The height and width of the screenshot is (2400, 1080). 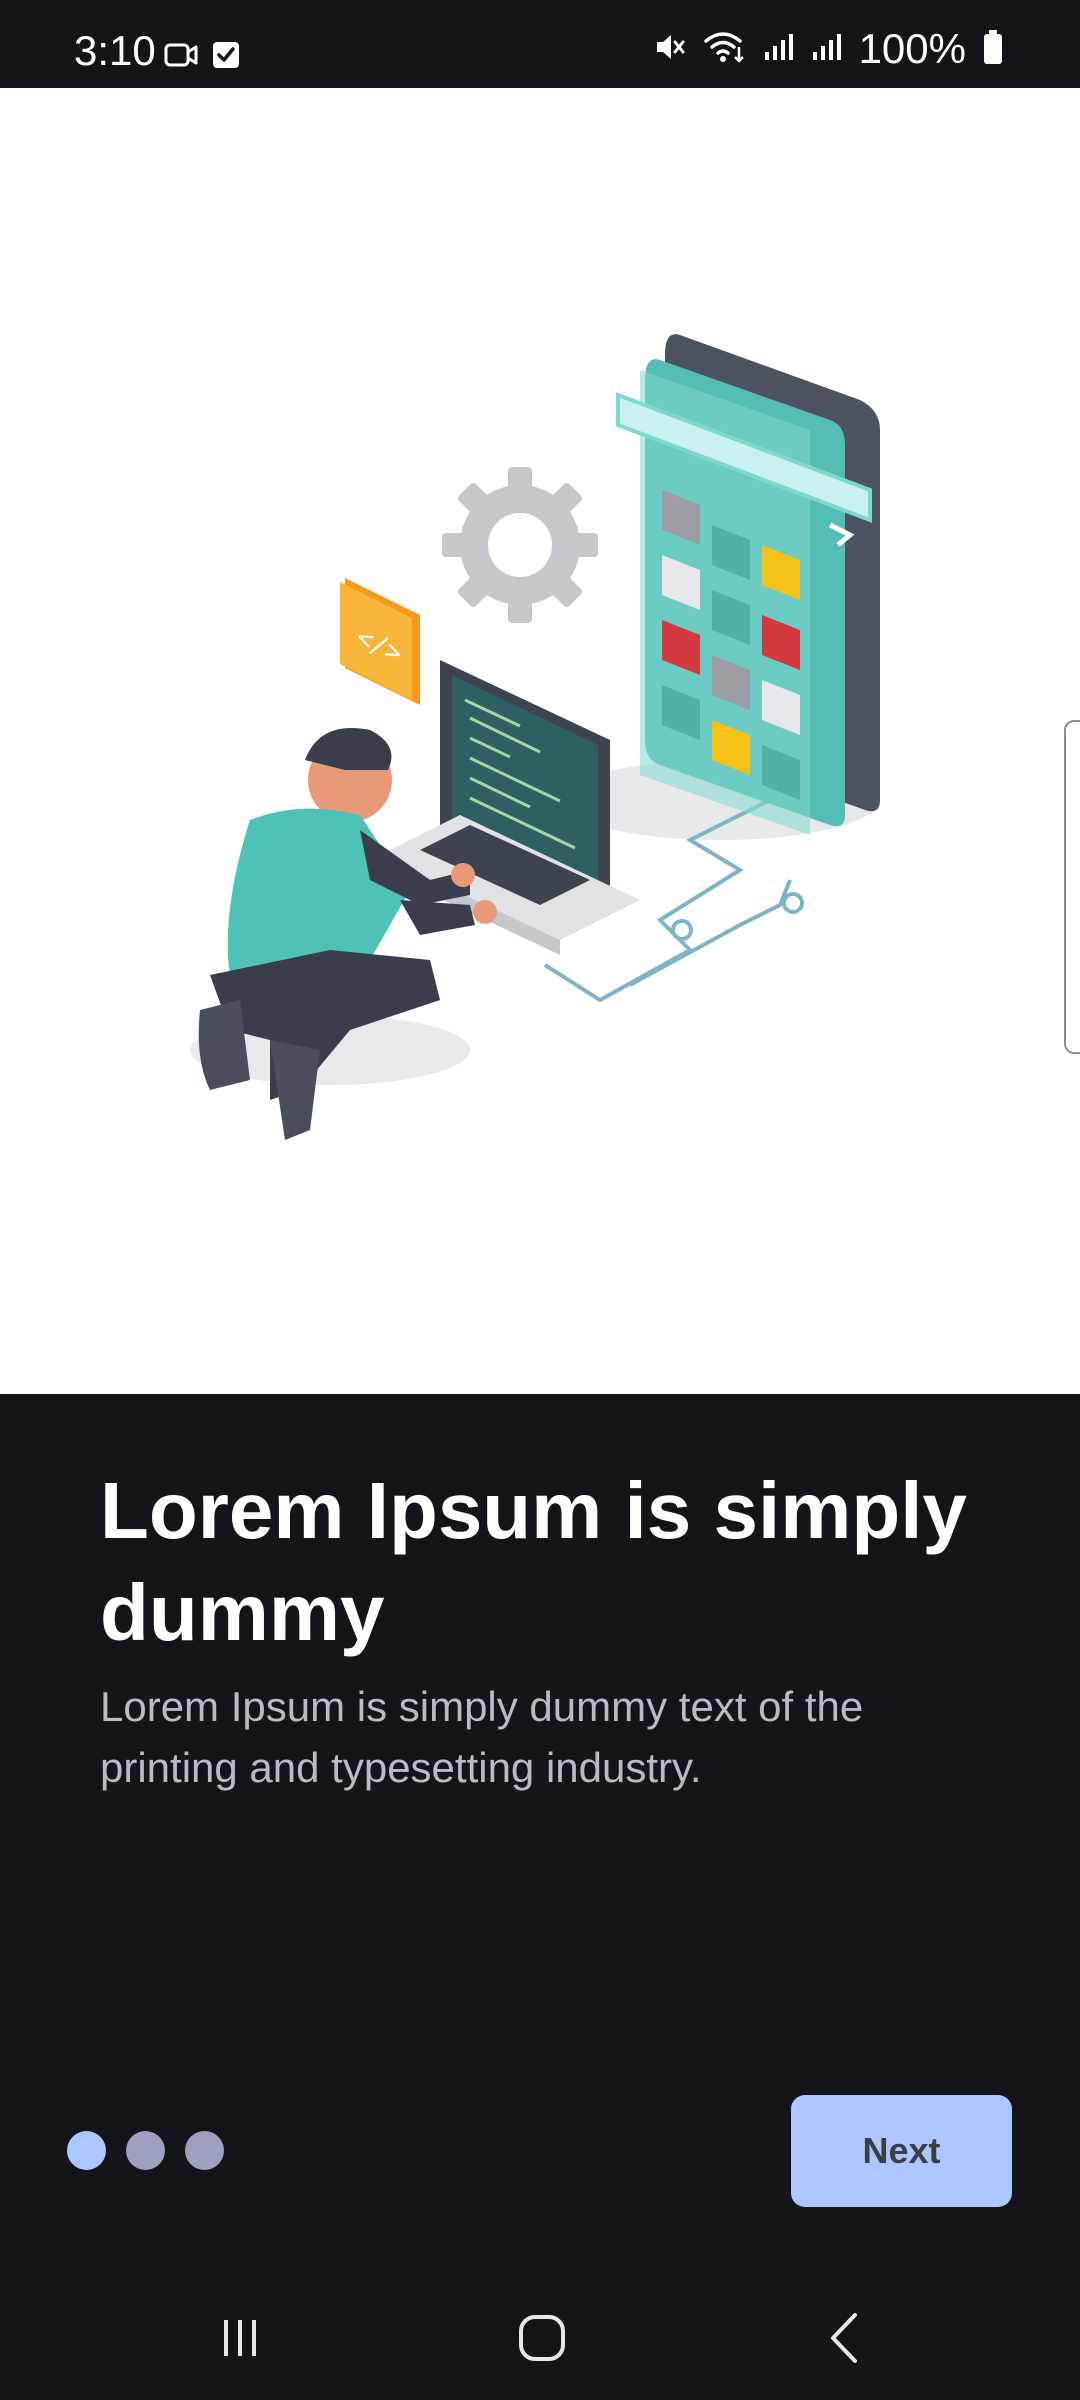 I want to click on system-navigation-bar, so click(x=540, y=2340).